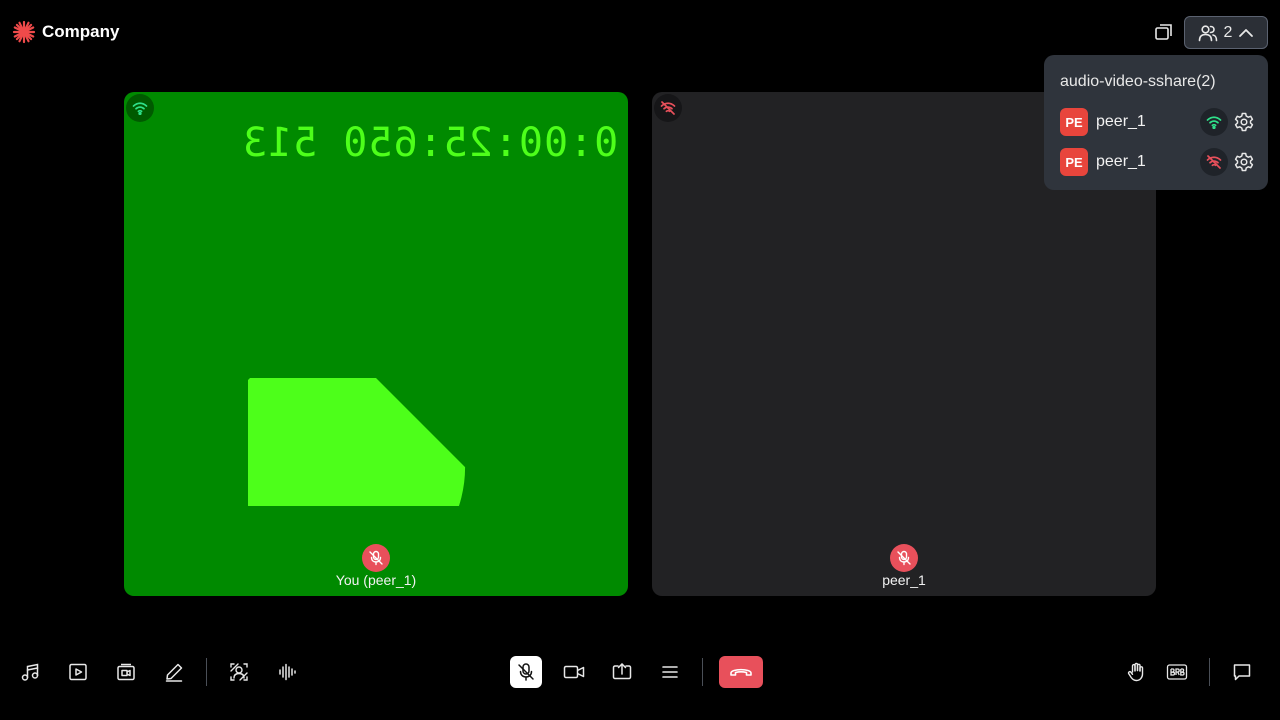  I want to click on leave-call-icon, so click(741, 672).